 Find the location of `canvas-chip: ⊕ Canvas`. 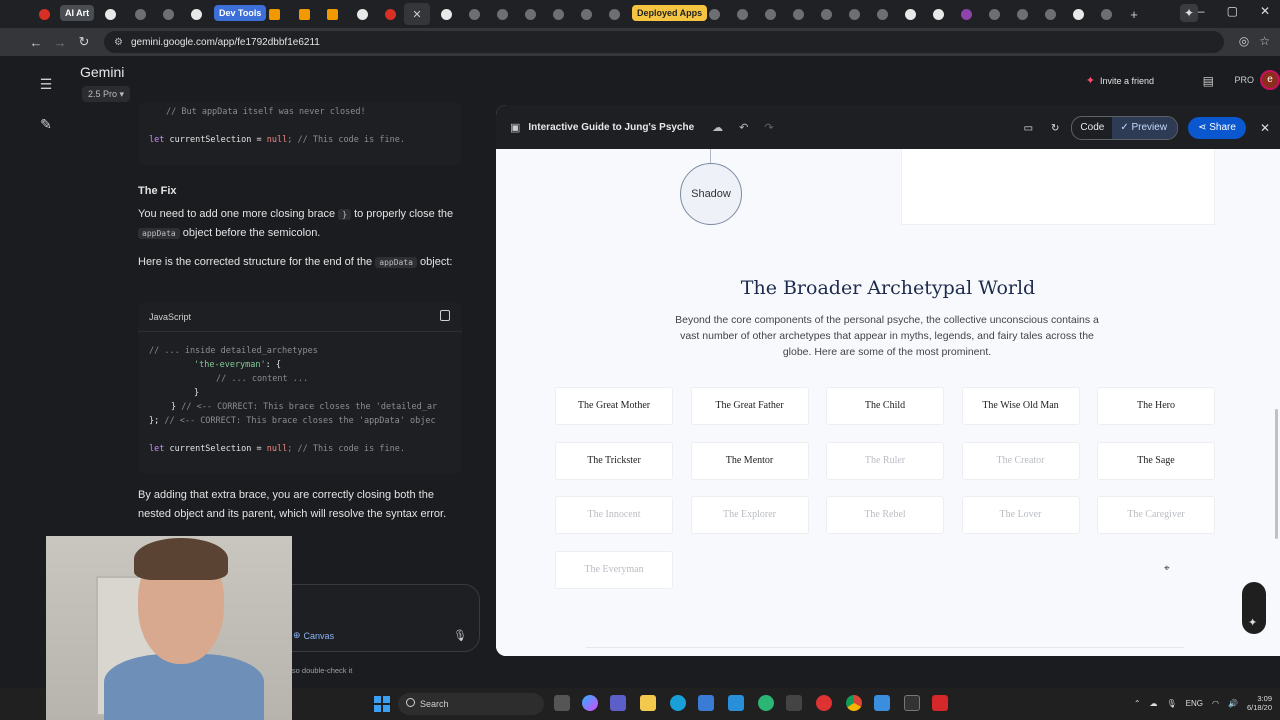

canvas-chip: ⊕ Canvas is located at coordinates (313, 635).